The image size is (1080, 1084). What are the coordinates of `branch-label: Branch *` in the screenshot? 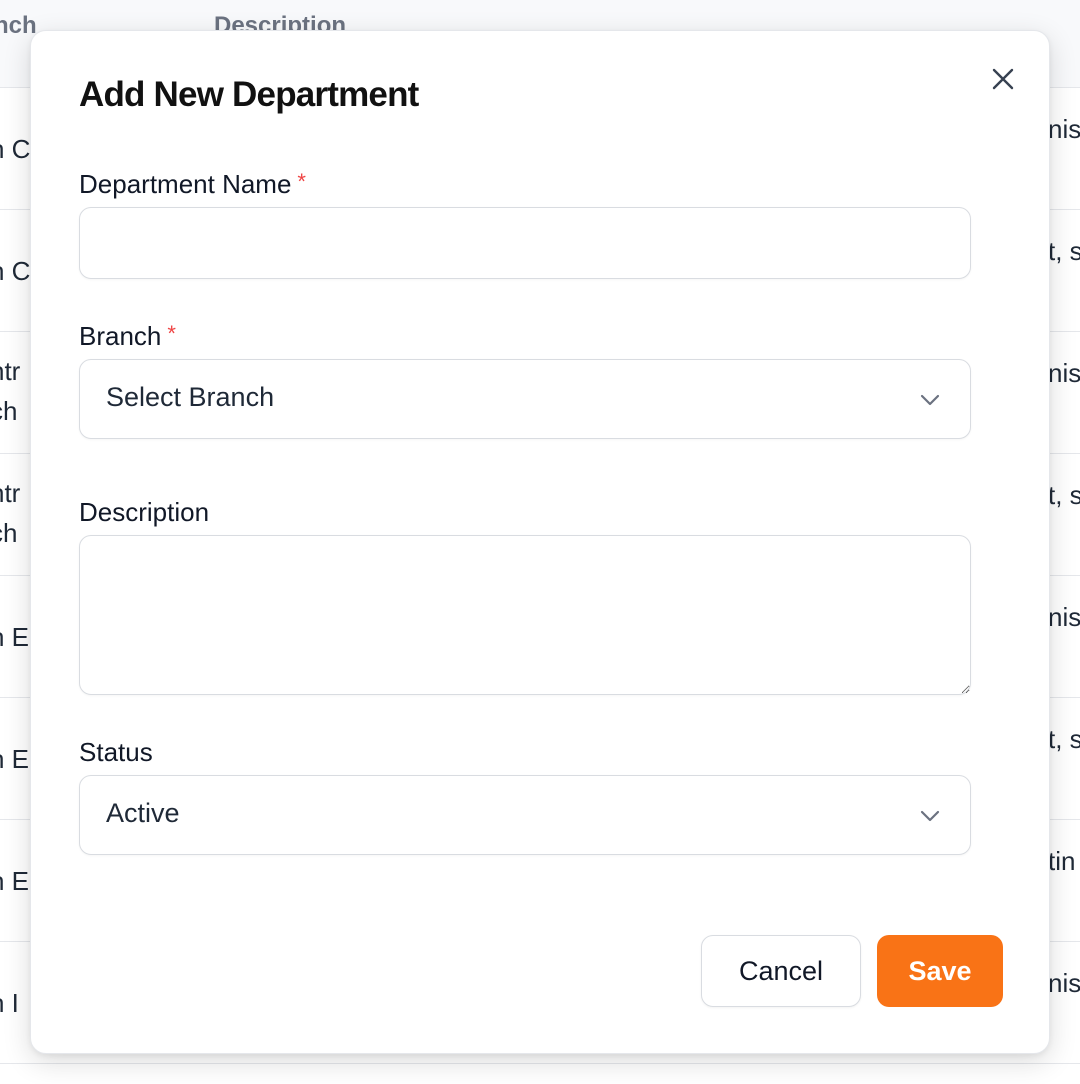 It's located at (127, 336).